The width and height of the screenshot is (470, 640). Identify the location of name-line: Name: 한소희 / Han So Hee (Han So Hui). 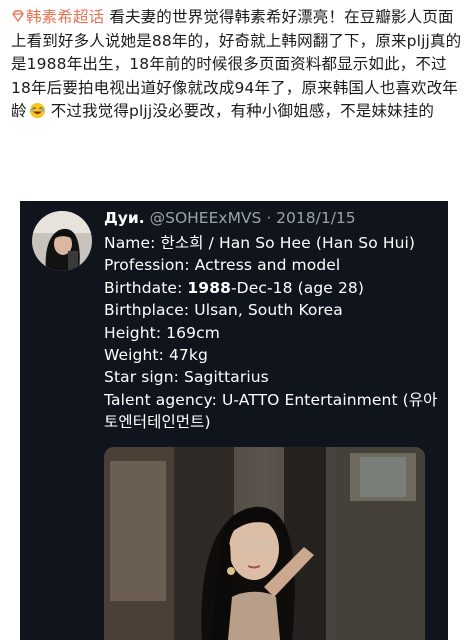
(272, 243).